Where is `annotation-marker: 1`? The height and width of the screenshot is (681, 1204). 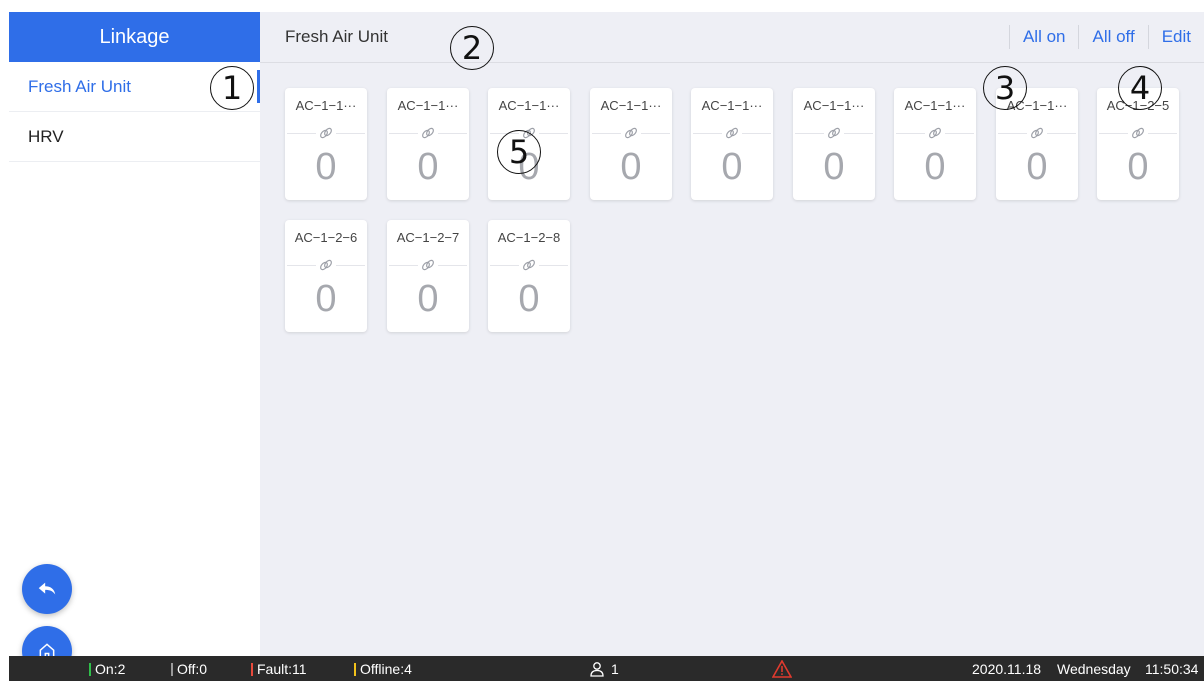 annotation-marker: 1 is located at coordinates (232, 88).